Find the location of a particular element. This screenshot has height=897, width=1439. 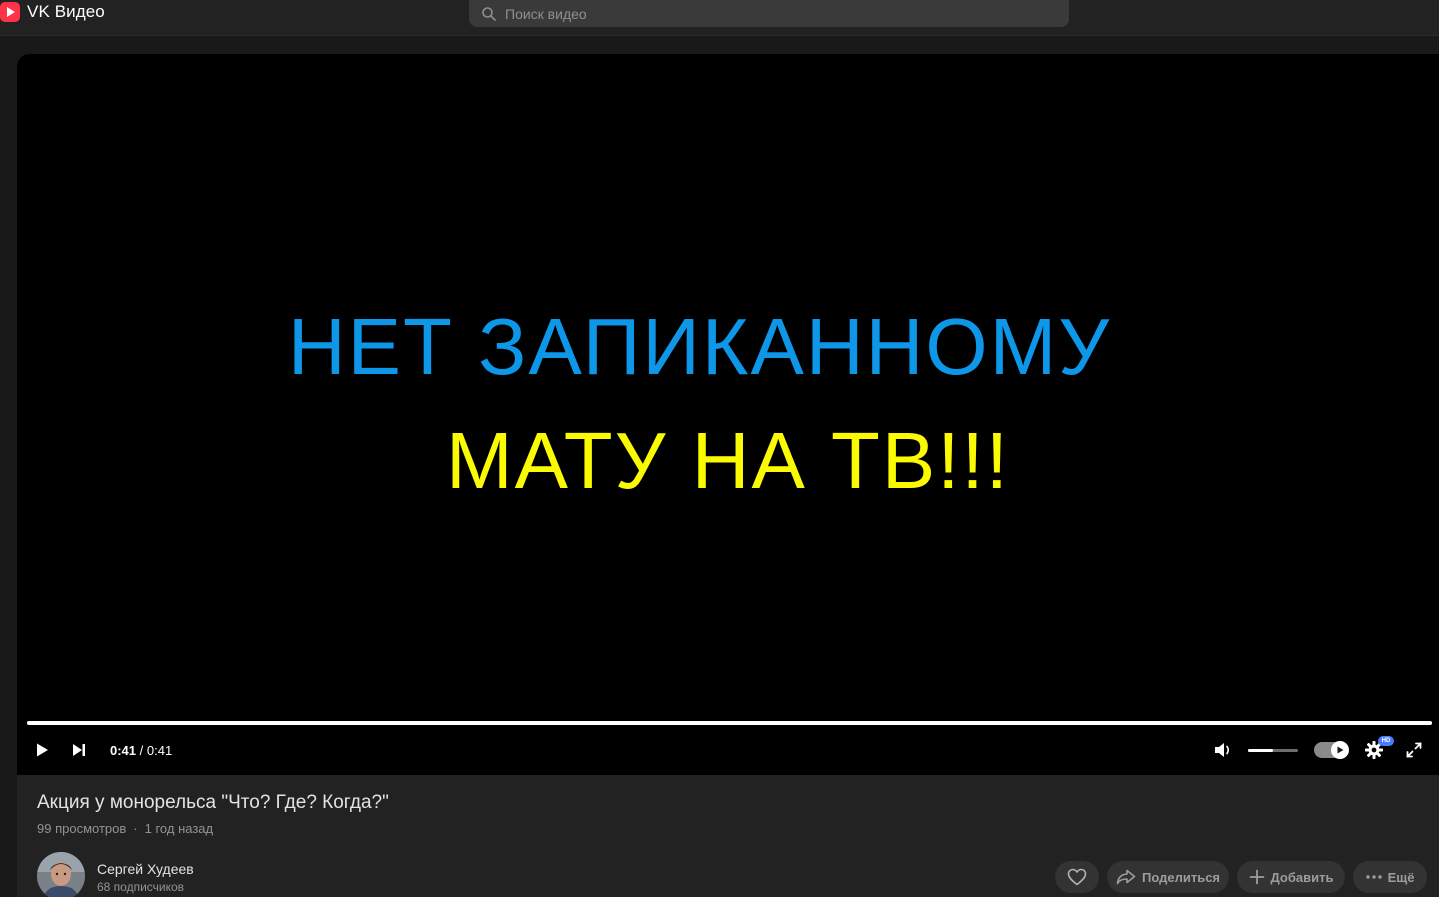

quality-badge: HD is located at coordinates (1386, 741).